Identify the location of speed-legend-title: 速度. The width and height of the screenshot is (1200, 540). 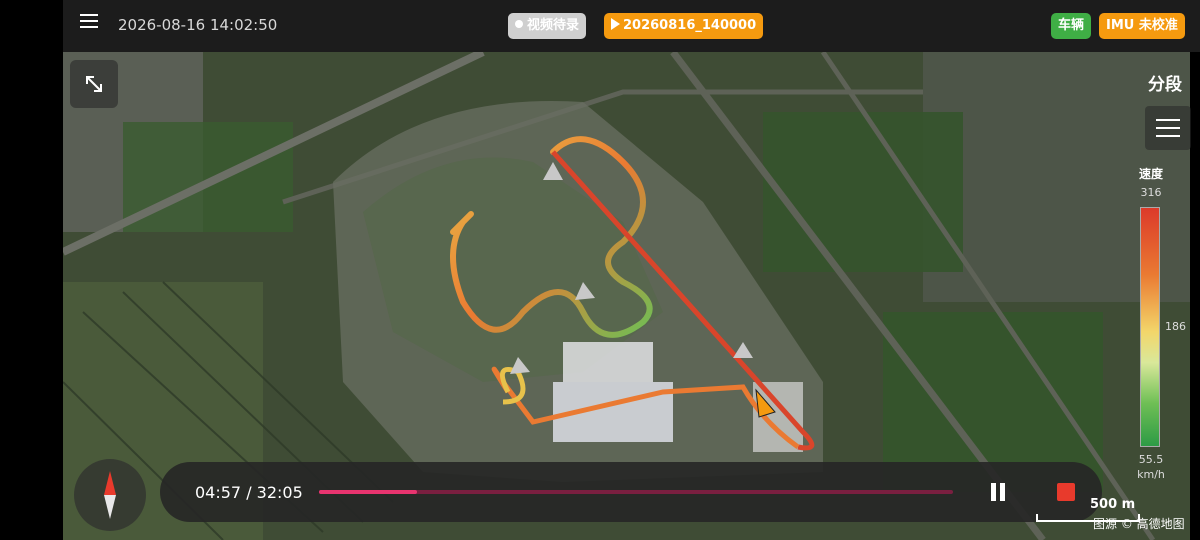
(1150, 174).